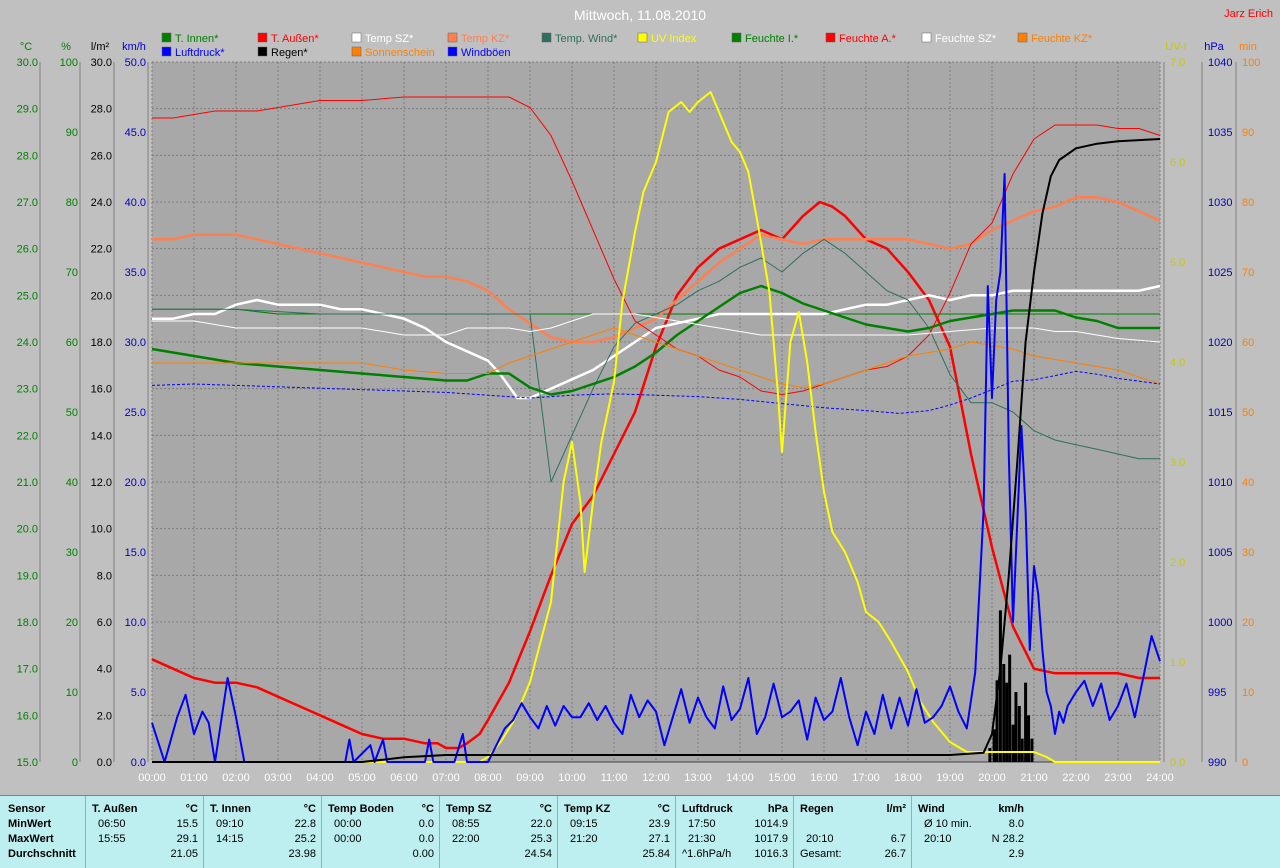 The image size is (1280, 868). I want to click on axis-unit-label: km/h, so click(134, 47).